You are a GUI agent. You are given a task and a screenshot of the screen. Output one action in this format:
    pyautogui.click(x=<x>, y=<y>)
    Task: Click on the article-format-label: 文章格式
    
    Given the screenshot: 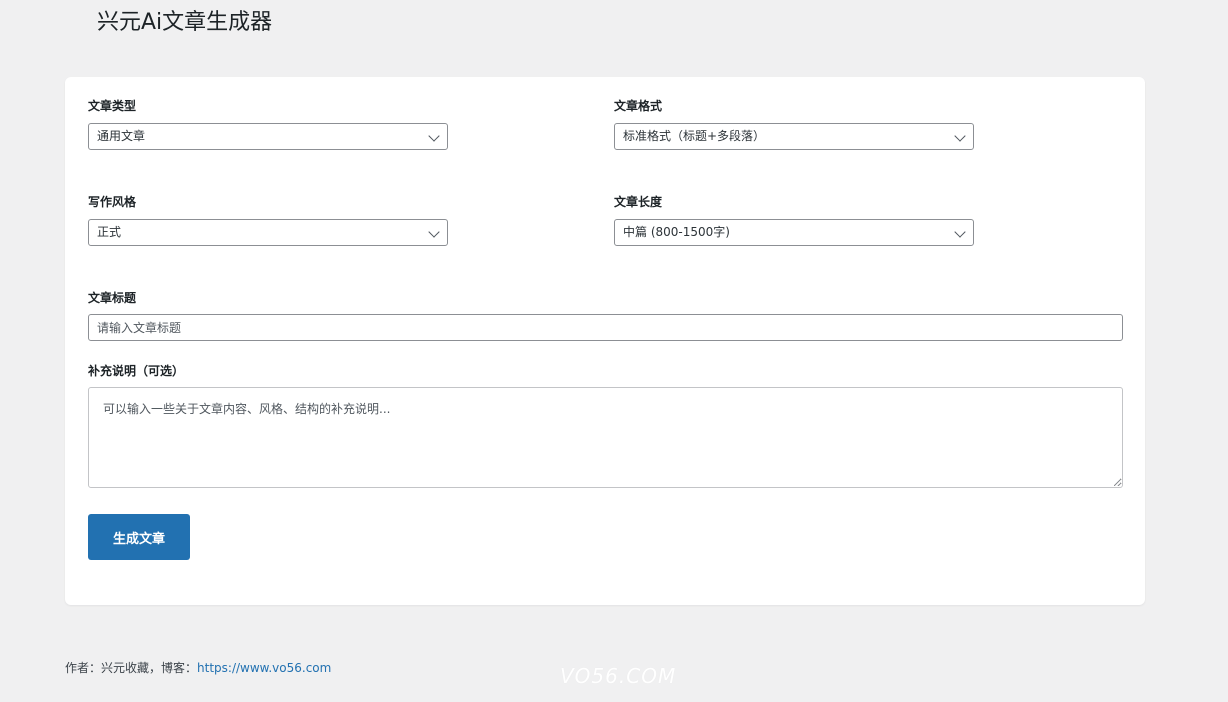 What is the action you would take?
    pyautogui.click(x=638, y=106)
    